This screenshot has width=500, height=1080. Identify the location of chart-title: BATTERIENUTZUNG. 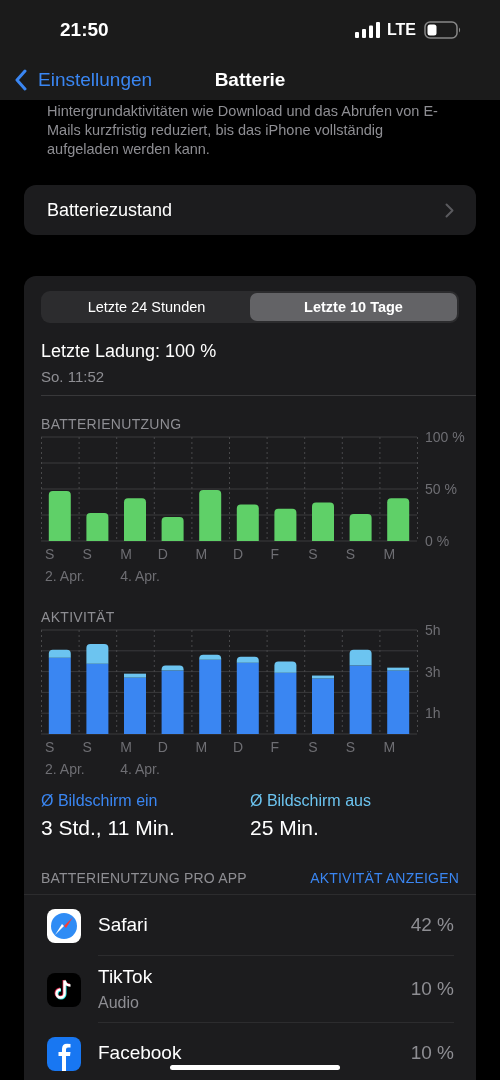
(112, 424).